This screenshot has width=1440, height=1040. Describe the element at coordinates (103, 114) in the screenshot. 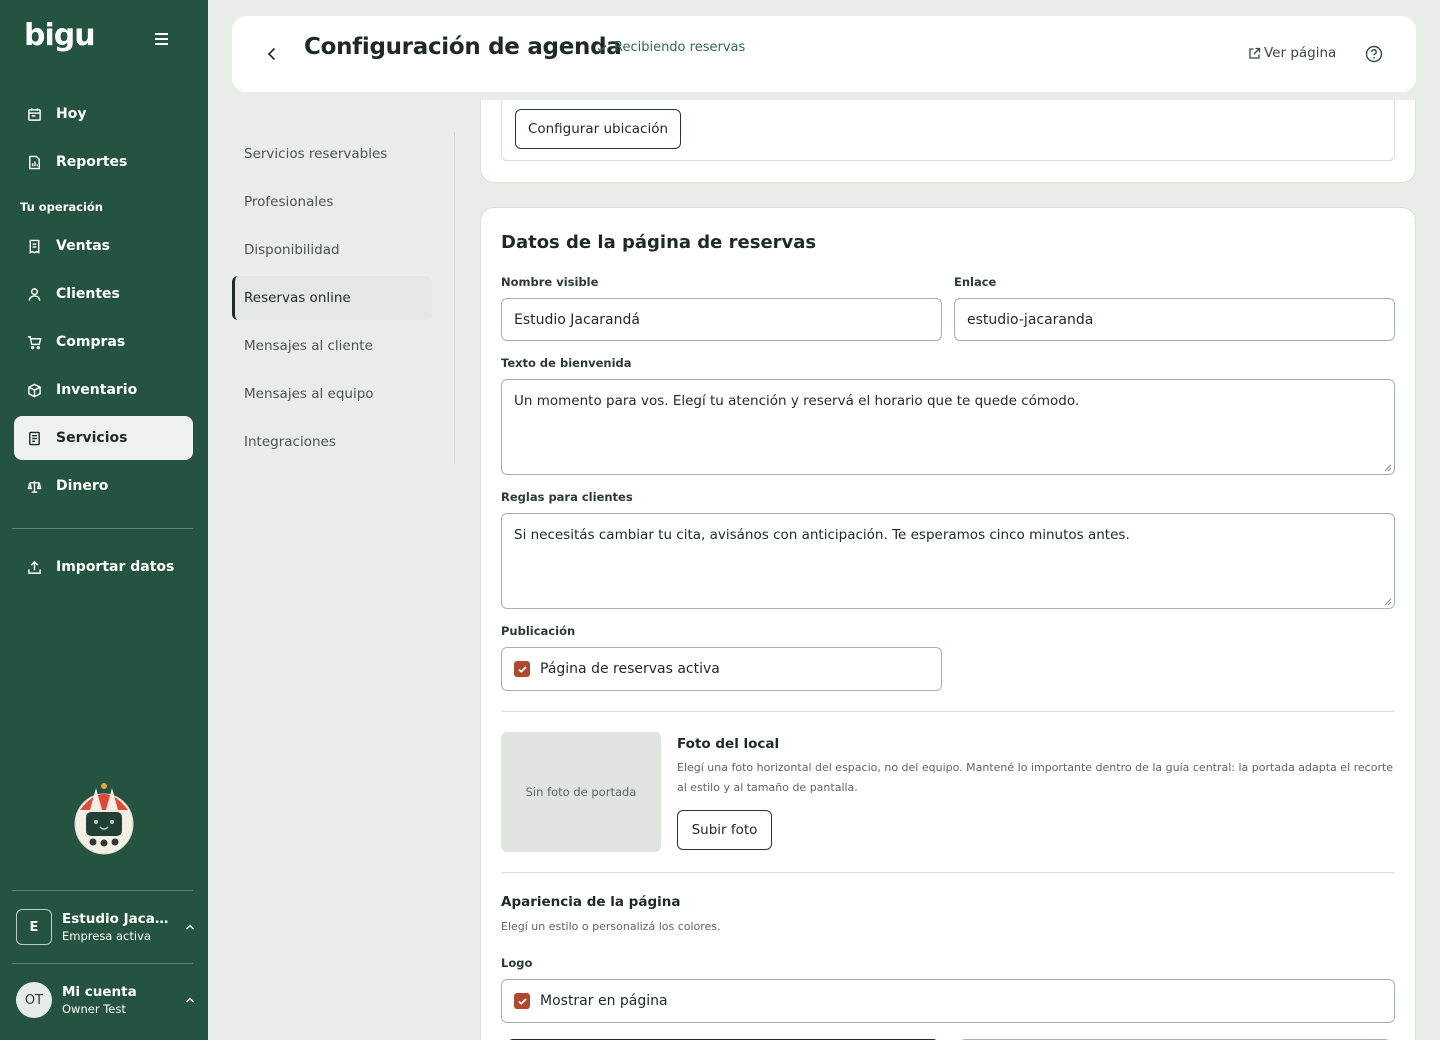

I see `sidebar-item-hoy: Hoy` at that location.